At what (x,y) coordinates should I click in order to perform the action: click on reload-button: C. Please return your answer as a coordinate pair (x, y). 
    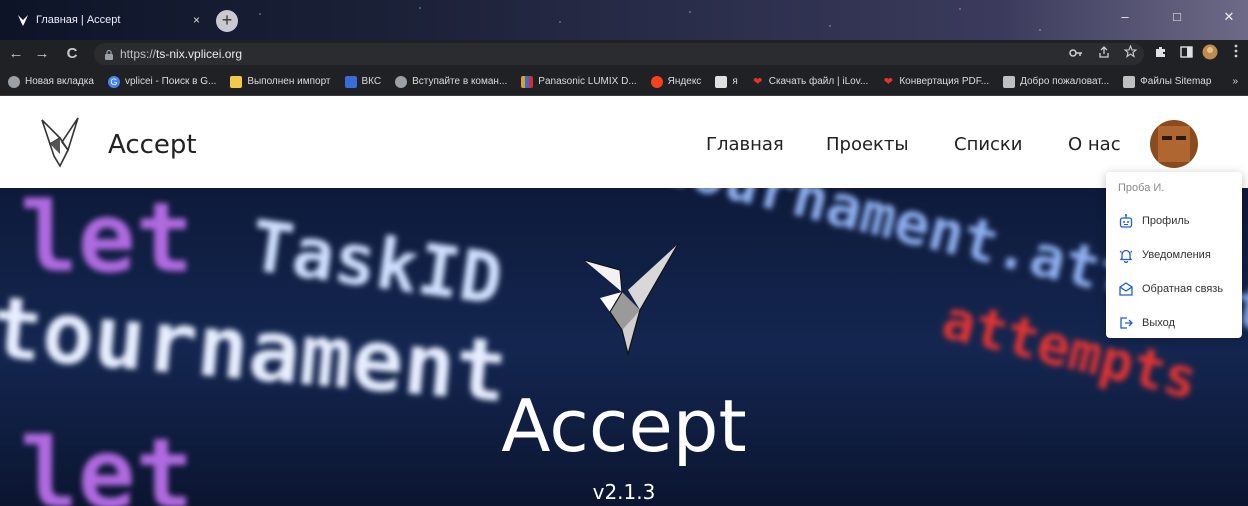
    Looking at the image, I should click on (72, 54).